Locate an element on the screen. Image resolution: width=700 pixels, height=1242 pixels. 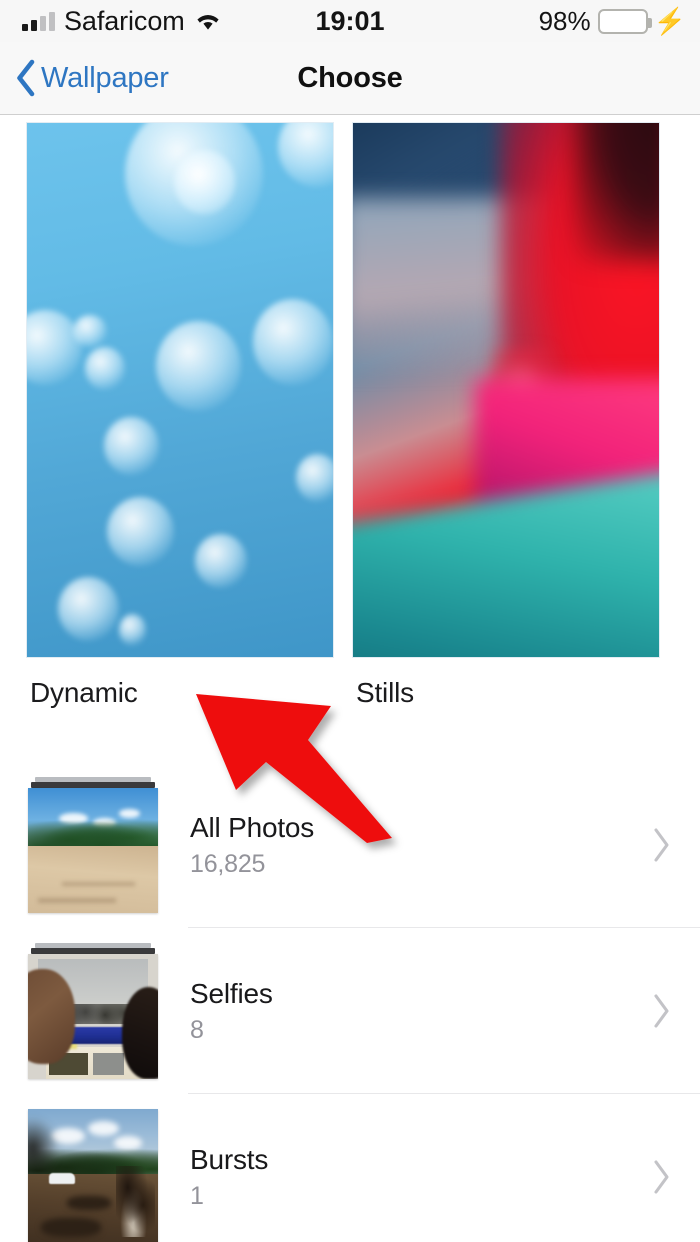
category-label-dynamic: Dynamic is located at coordinates (84, 692).